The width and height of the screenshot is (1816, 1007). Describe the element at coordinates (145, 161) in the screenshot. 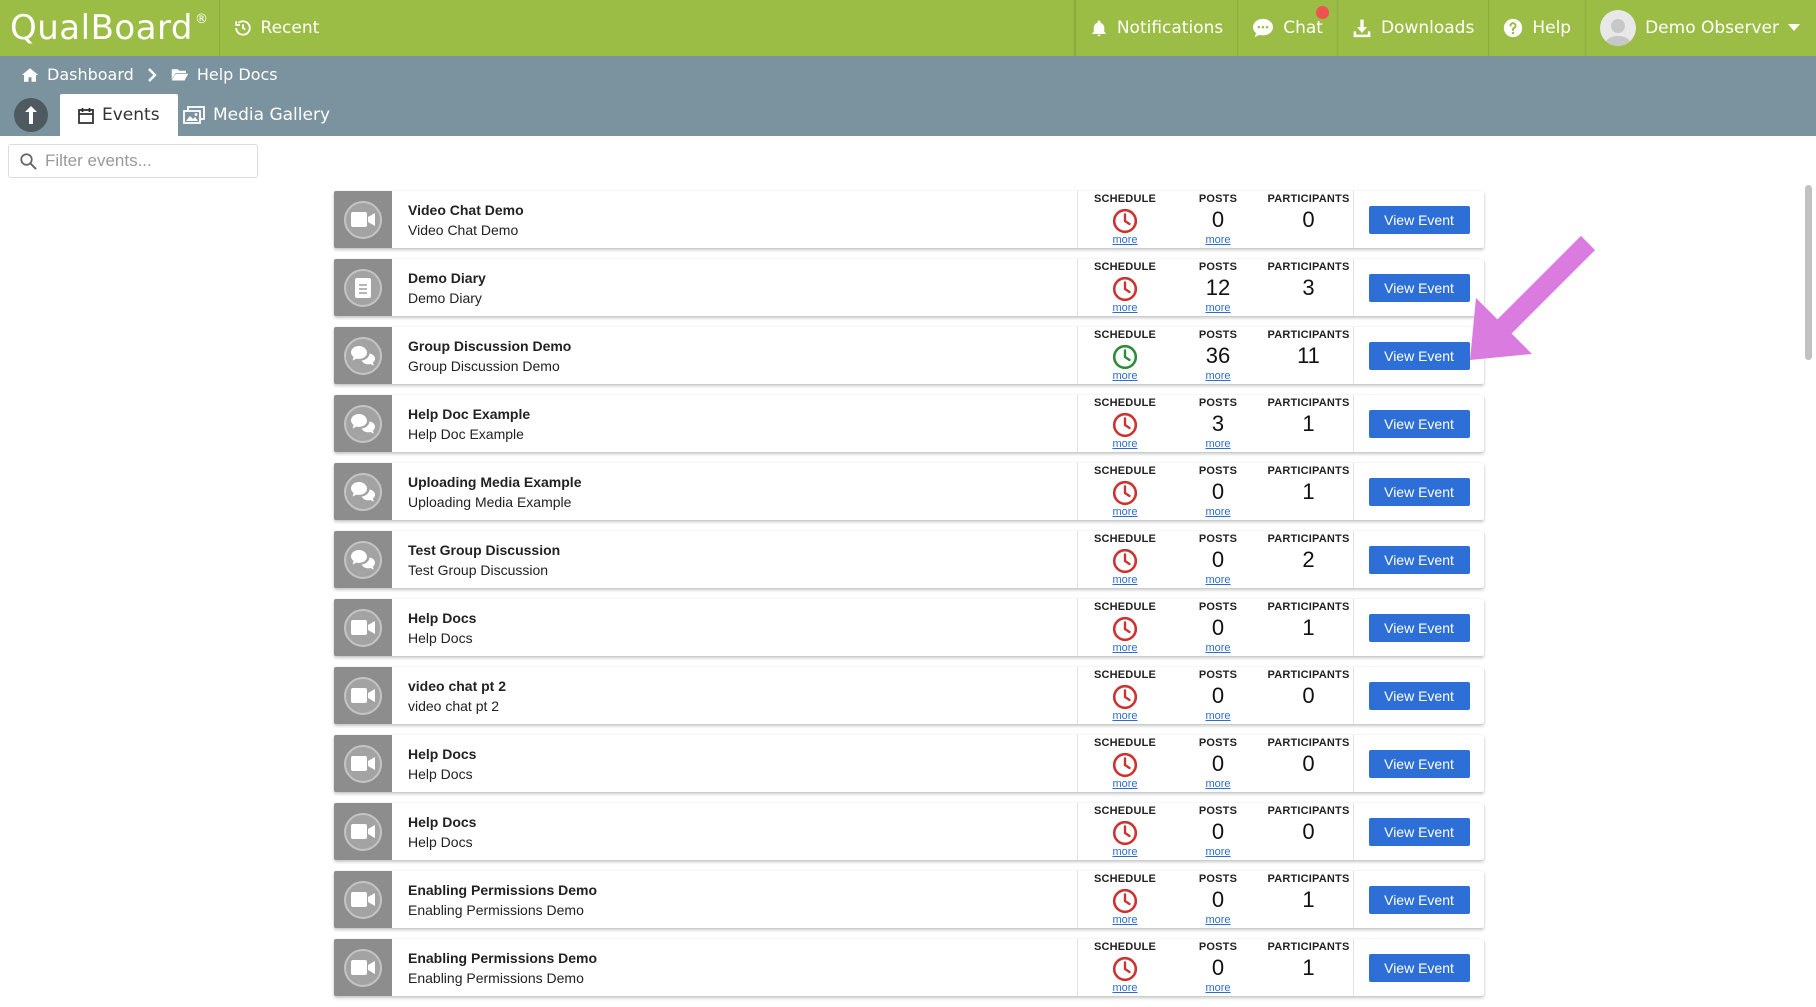

I see `filter-events-input` at that location.